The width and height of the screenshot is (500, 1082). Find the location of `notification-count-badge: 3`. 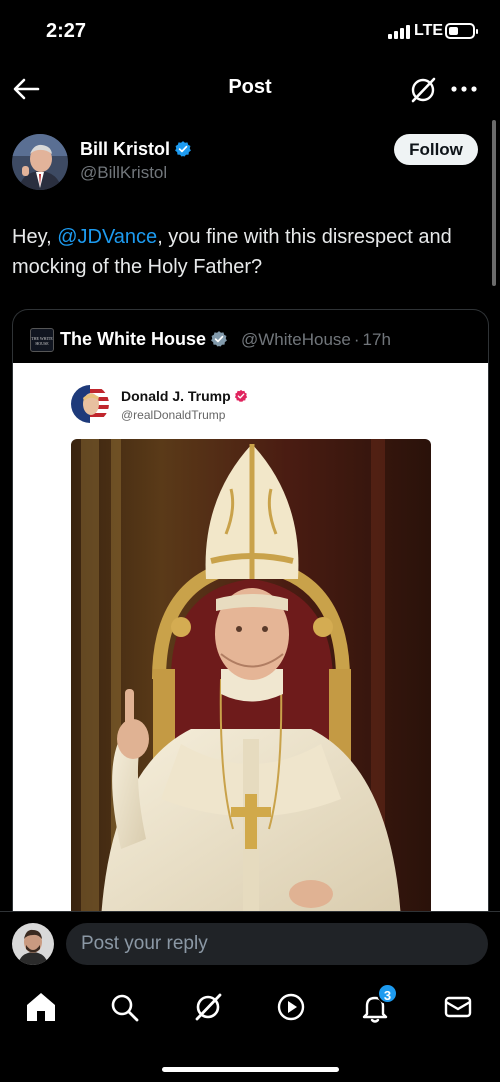

notification-count-badge: 3 is located at coordinates (387, 993).